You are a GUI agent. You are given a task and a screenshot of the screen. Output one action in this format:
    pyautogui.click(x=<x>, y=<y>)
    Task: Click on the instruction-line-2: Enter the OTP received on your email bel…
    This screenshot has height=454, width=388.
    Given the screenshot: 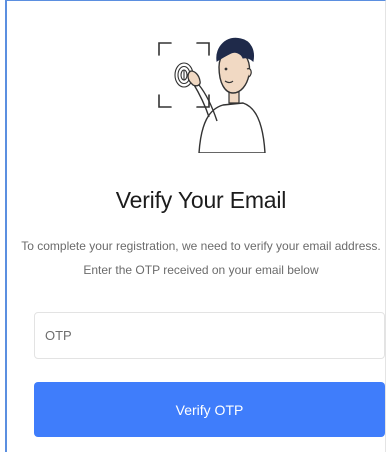 What is the action you would take?
    pyautogui.click(x=201, y=270)
    